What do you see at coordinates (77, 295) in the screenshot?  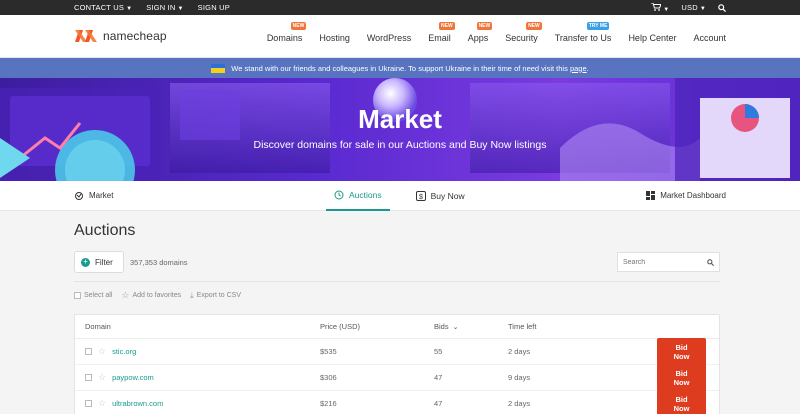 I see `select-all-checkbox` at bounding box center [77, 295].